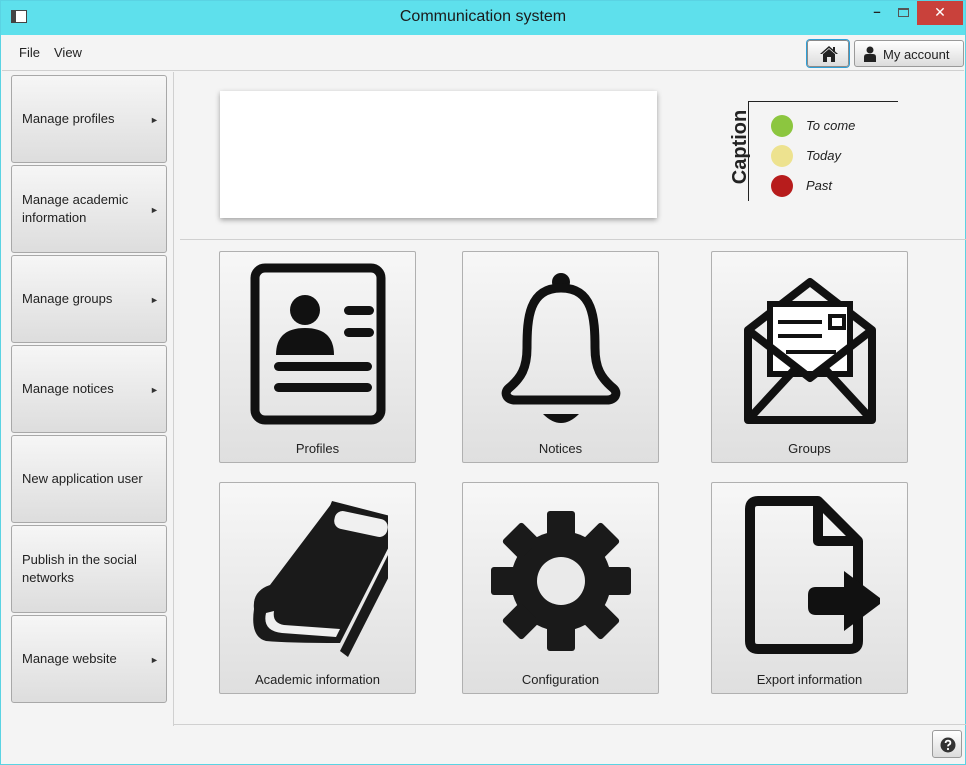 The height and width of the screenshot is (765, 966). What do you see at coordinates (82, 478) in the screenshot?
I see `sidebar-item-label: New application user` at bounding box center [82, 478].